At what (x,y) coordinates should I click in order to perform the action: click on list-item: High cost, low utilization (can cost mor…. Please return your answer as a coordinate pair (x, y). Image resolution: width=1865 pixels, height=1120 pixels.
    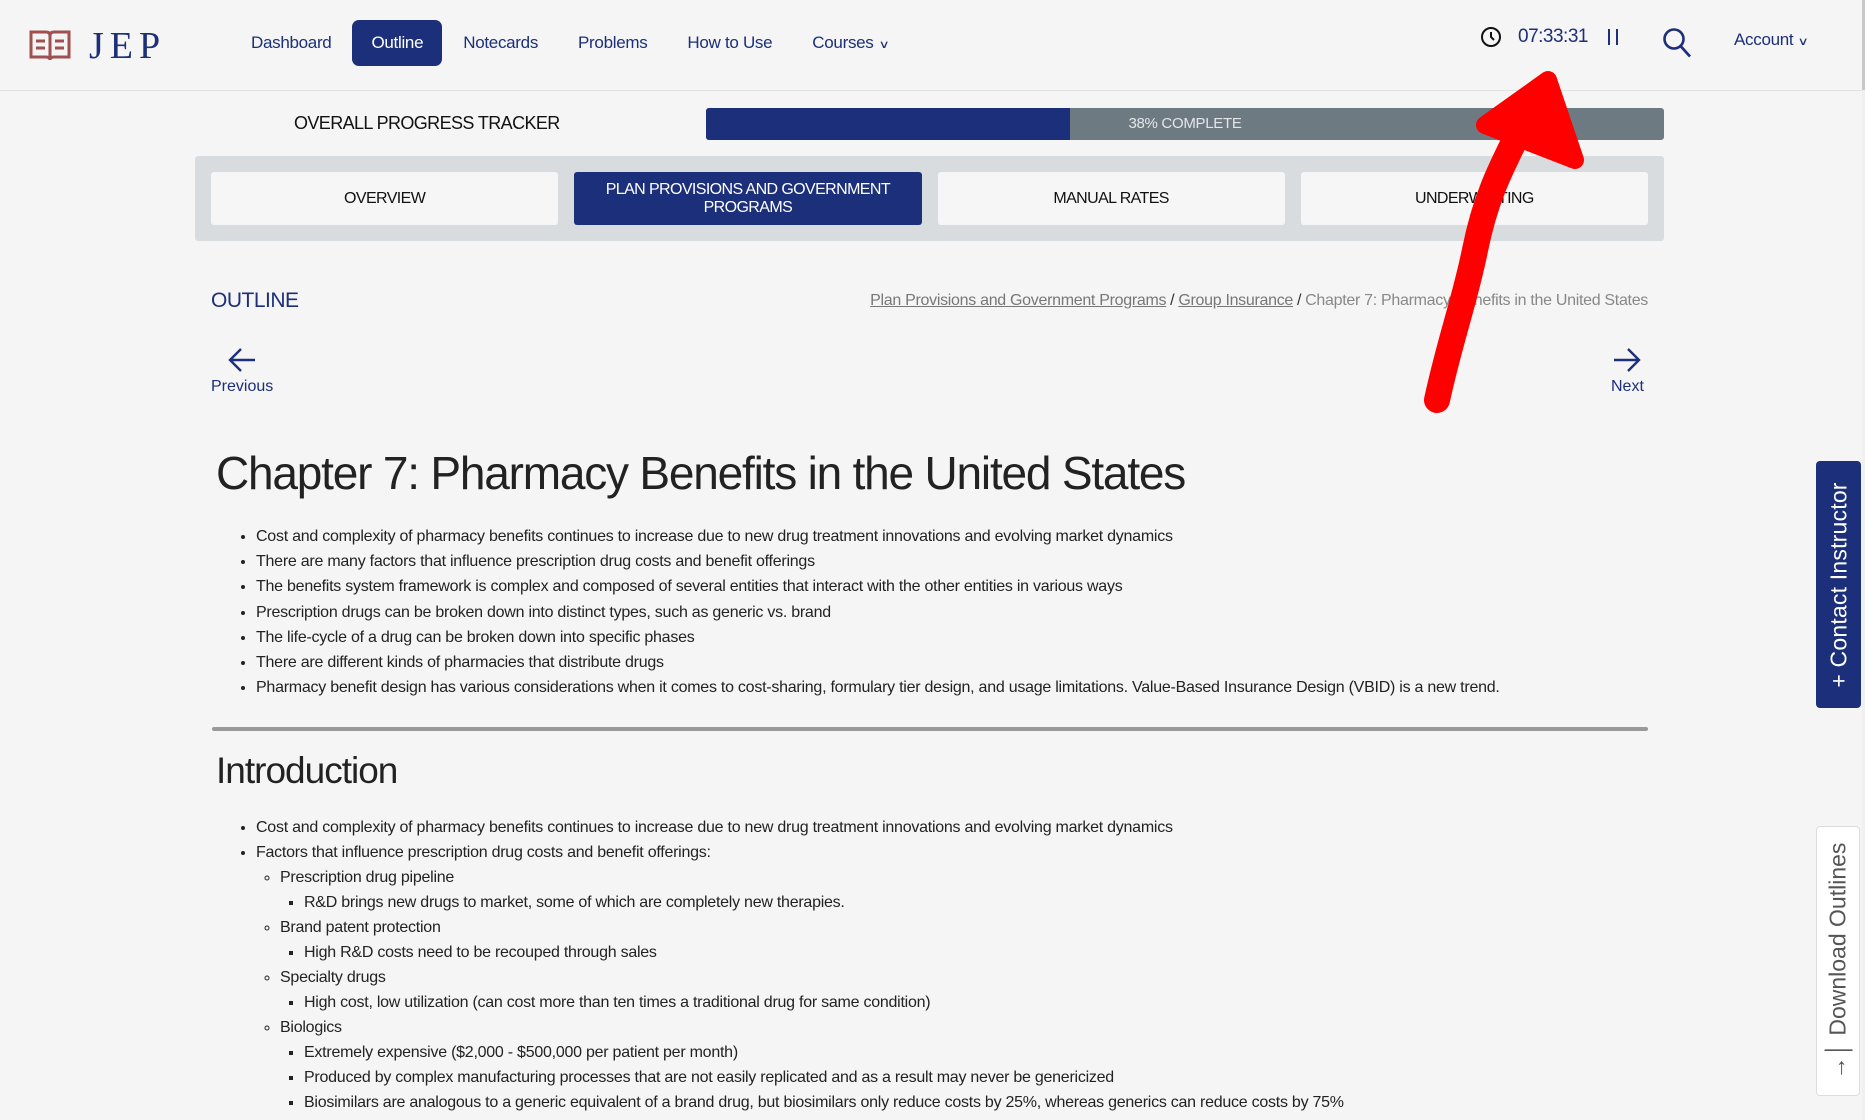
    Looking at the image, I should click on (824, 1002).